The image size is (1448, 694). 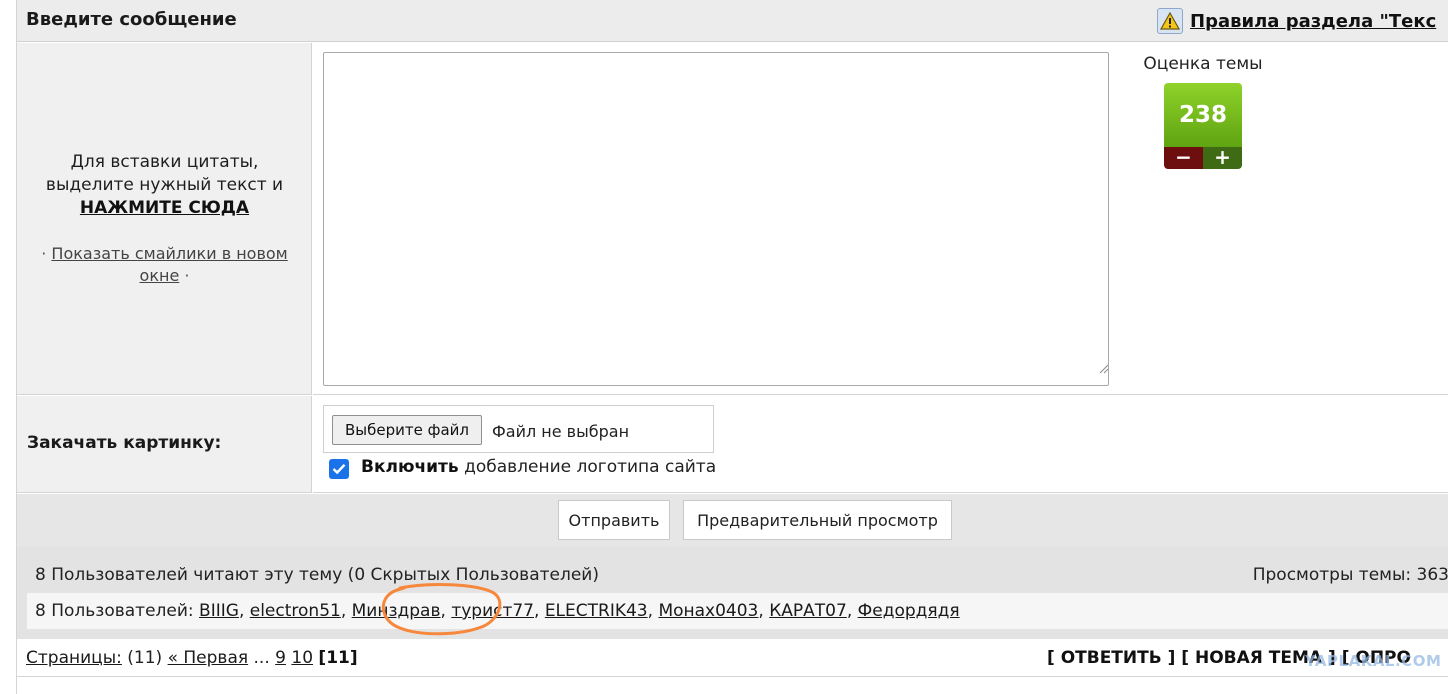 What do you see at coordinates (407, 430) in the screenshot?
I see `choose-file-button: Выберите файл` at bounding box center [407, 430].